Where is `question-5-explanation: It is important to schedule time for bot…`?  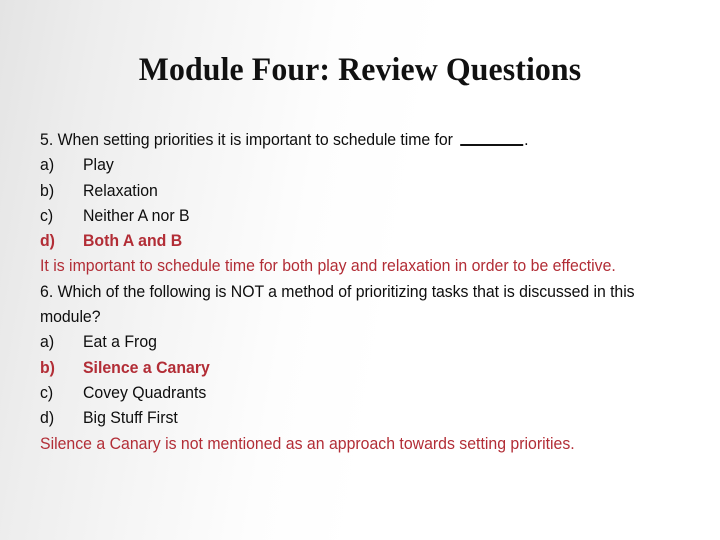
question-5-explanation: It is important to schedule time for bot… is located at coordinates (328, 266).